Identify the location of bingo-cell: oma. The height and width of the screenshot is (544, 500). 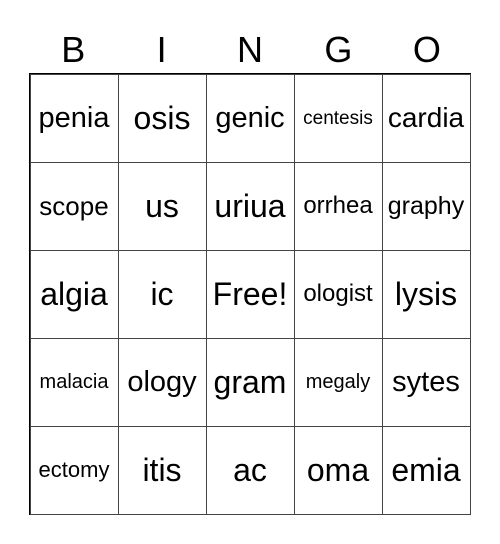
(338, 470).